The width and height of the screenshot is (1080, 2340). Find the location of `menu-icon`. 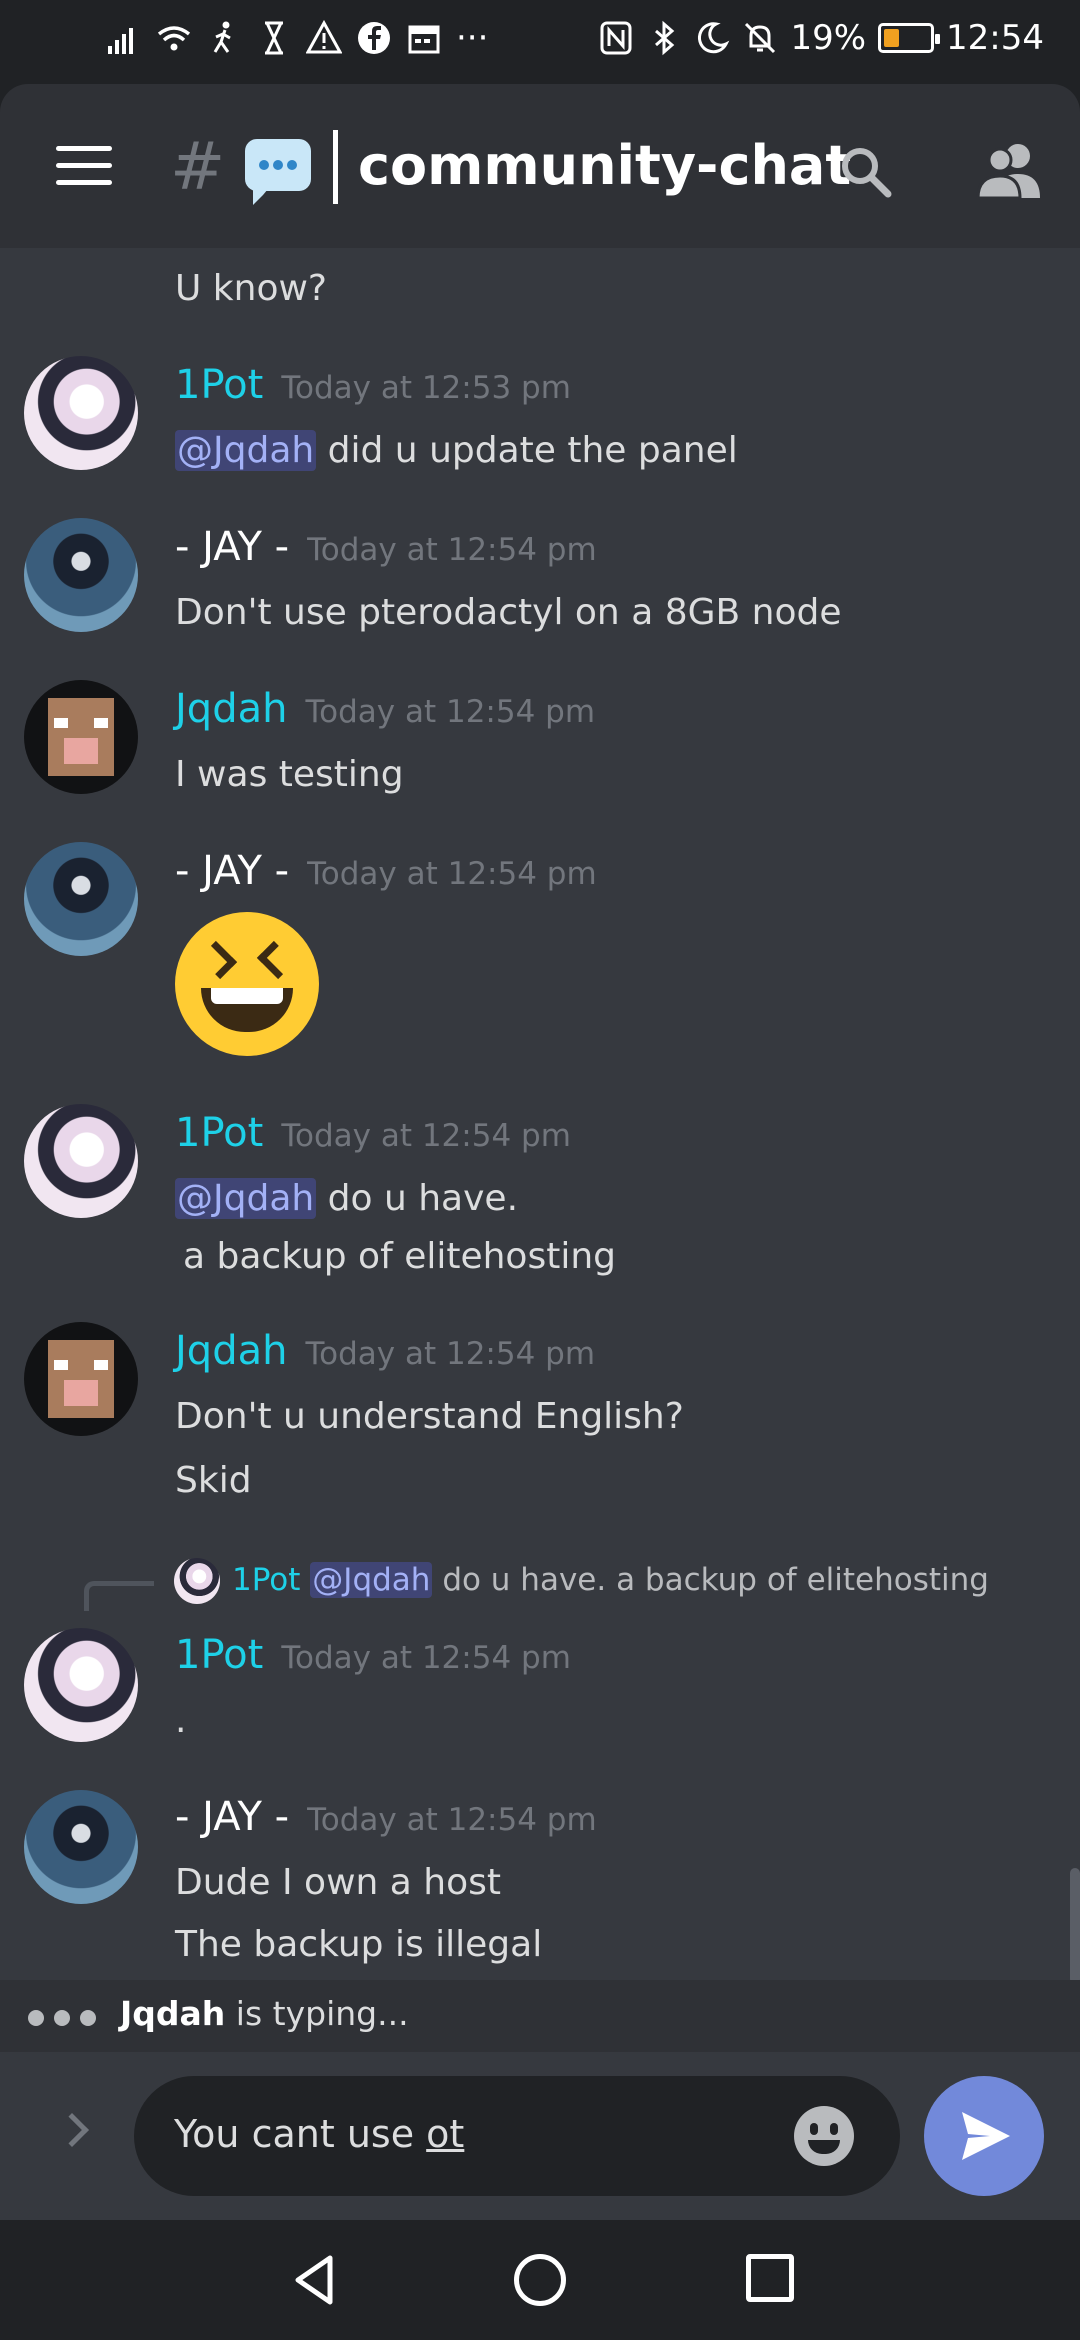

menu-icon is located at coordinates (84, 166).